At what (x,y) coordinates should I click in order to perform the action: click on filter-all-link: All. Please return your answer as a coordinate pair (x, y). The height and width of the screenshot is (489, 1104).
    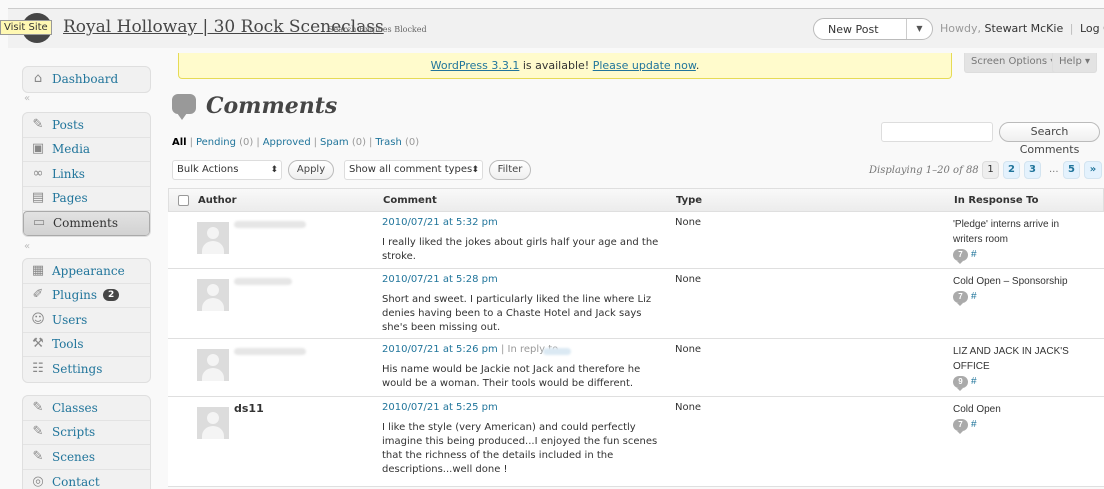
    Looking at the image, I should click on (179, 142).